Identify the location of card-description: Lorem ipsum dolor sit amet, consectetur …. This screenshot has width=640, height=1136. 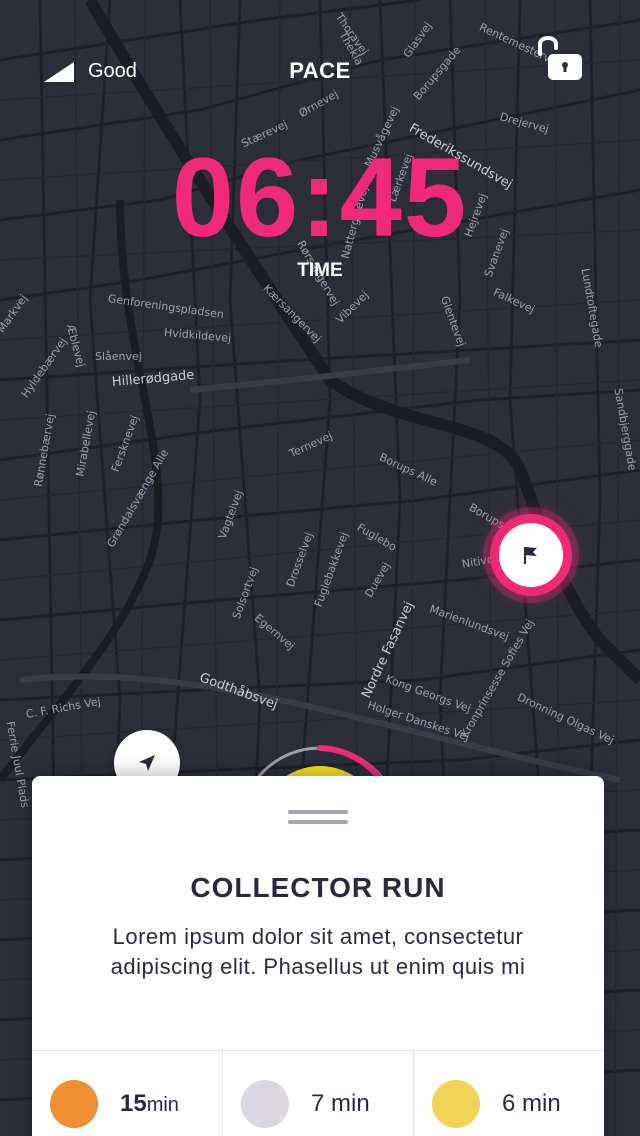
(318, 951).